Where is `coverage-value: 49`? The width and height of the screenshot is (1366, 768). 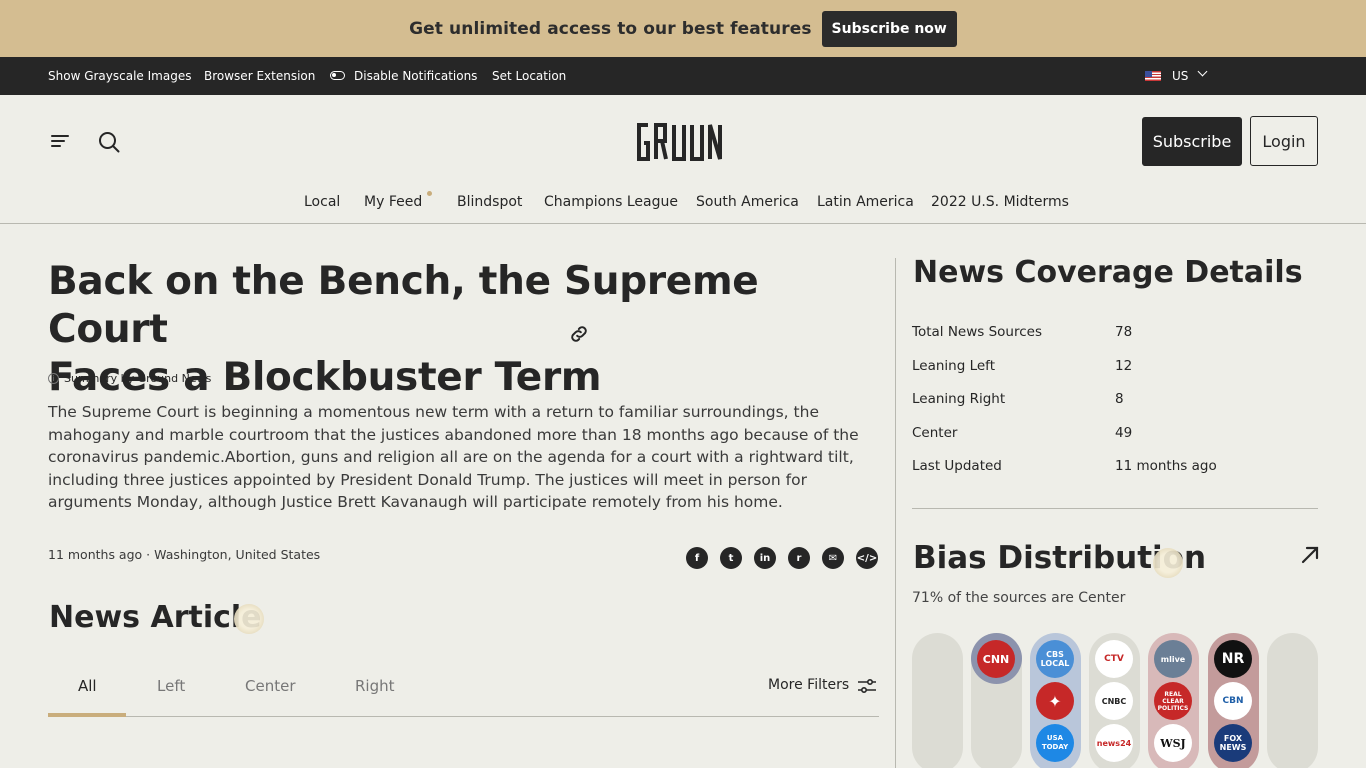 coverage-value: 49 is located at coordinates (1124, 433).